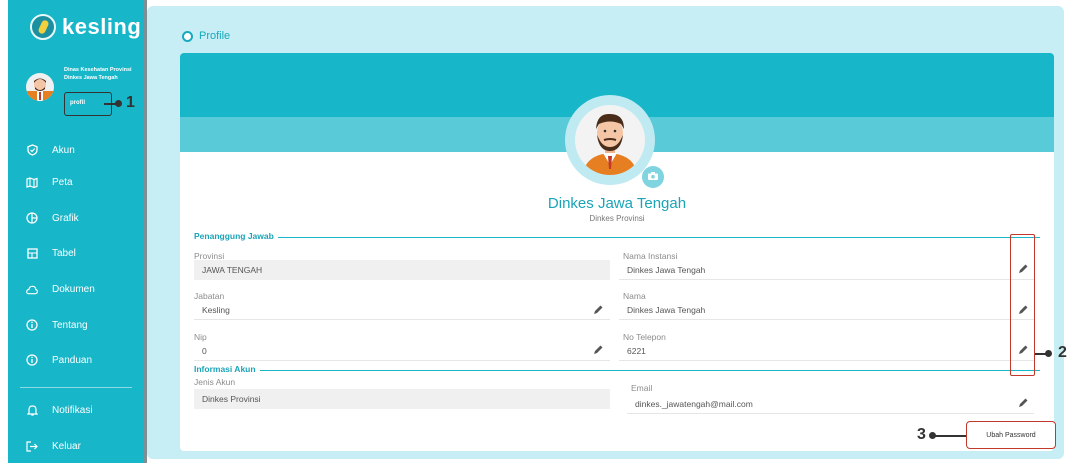 The height and width of the screenshot is (463, 1076). Describe the element at coordinates (32, 446) in the screenshot. I see `logout-icon` at that location.